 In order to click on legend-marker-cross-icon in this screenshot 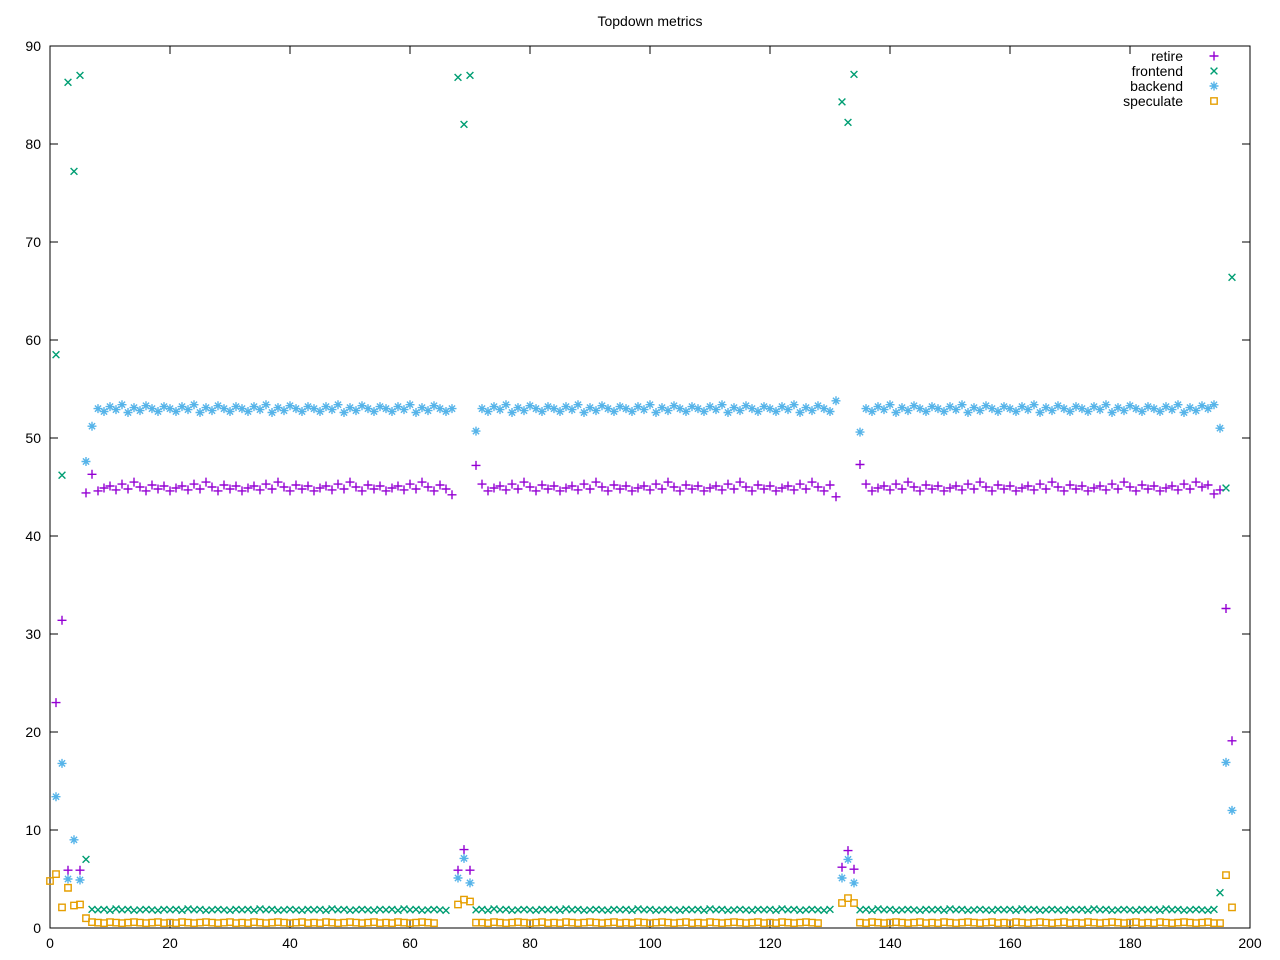, I will do `click(1214, 71)`.